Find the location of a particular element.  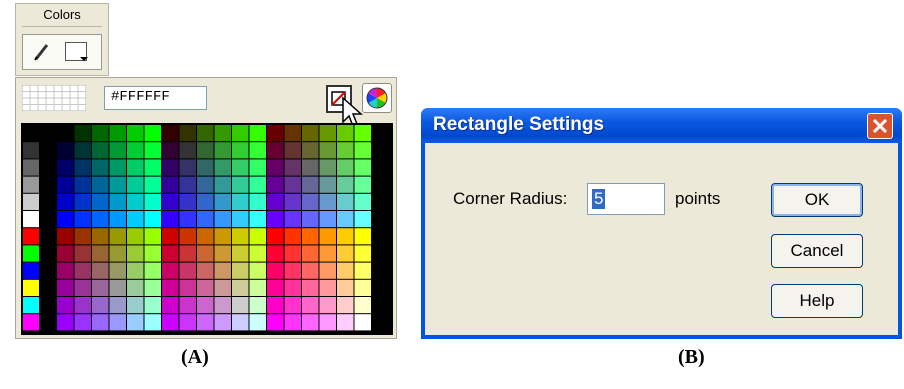

ok-button: OK is located at coordinates (817, 200).